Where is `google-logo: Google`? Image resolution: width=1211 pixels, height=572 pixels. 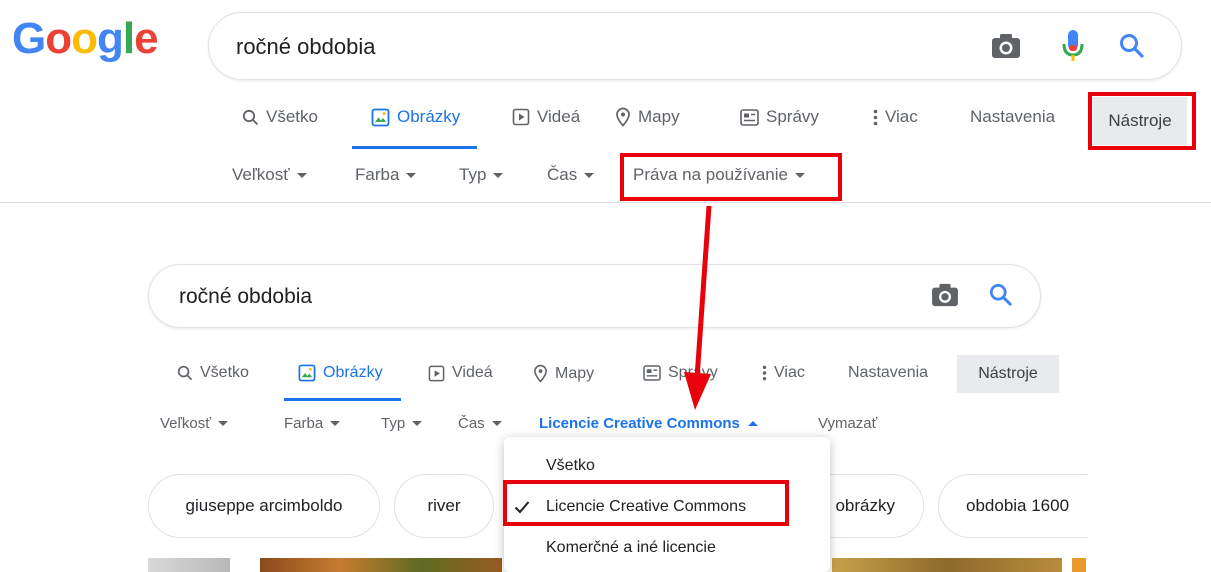
google-logo: Google is located at coordinates (85, 39).